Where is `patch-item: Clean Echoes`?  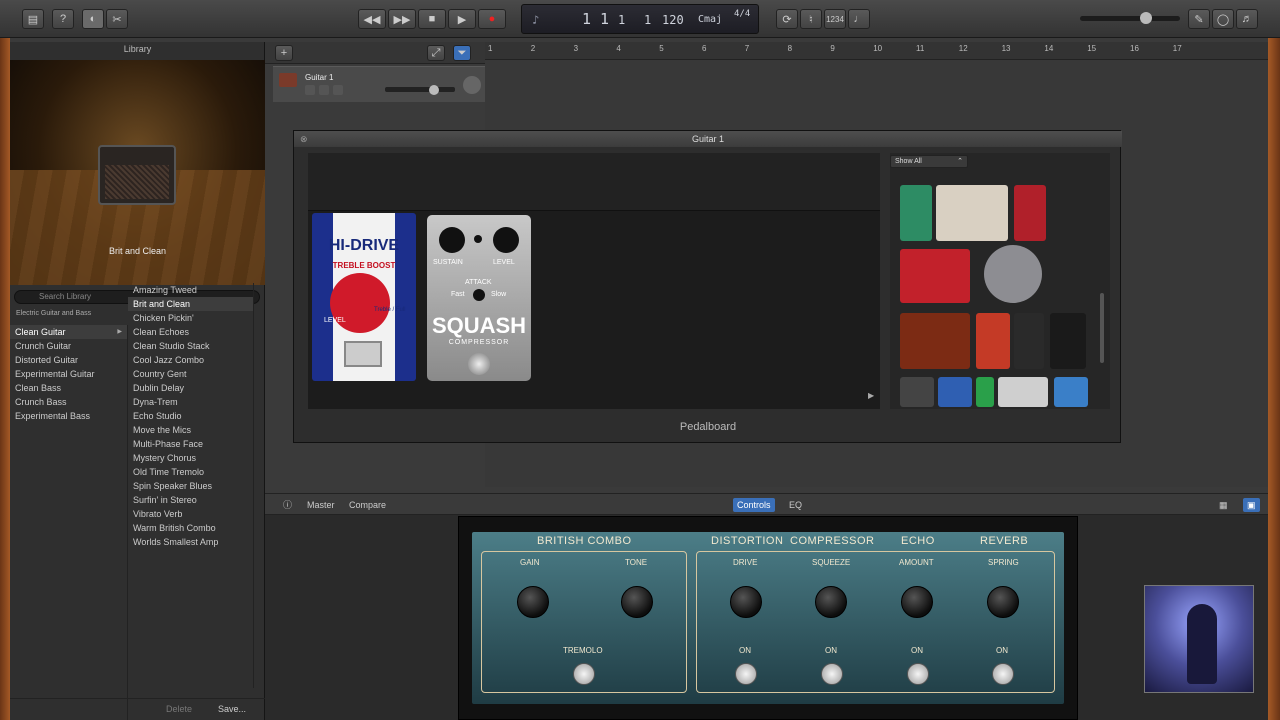
patch-item: Clean Echoes is located at coordinates (190, 332).